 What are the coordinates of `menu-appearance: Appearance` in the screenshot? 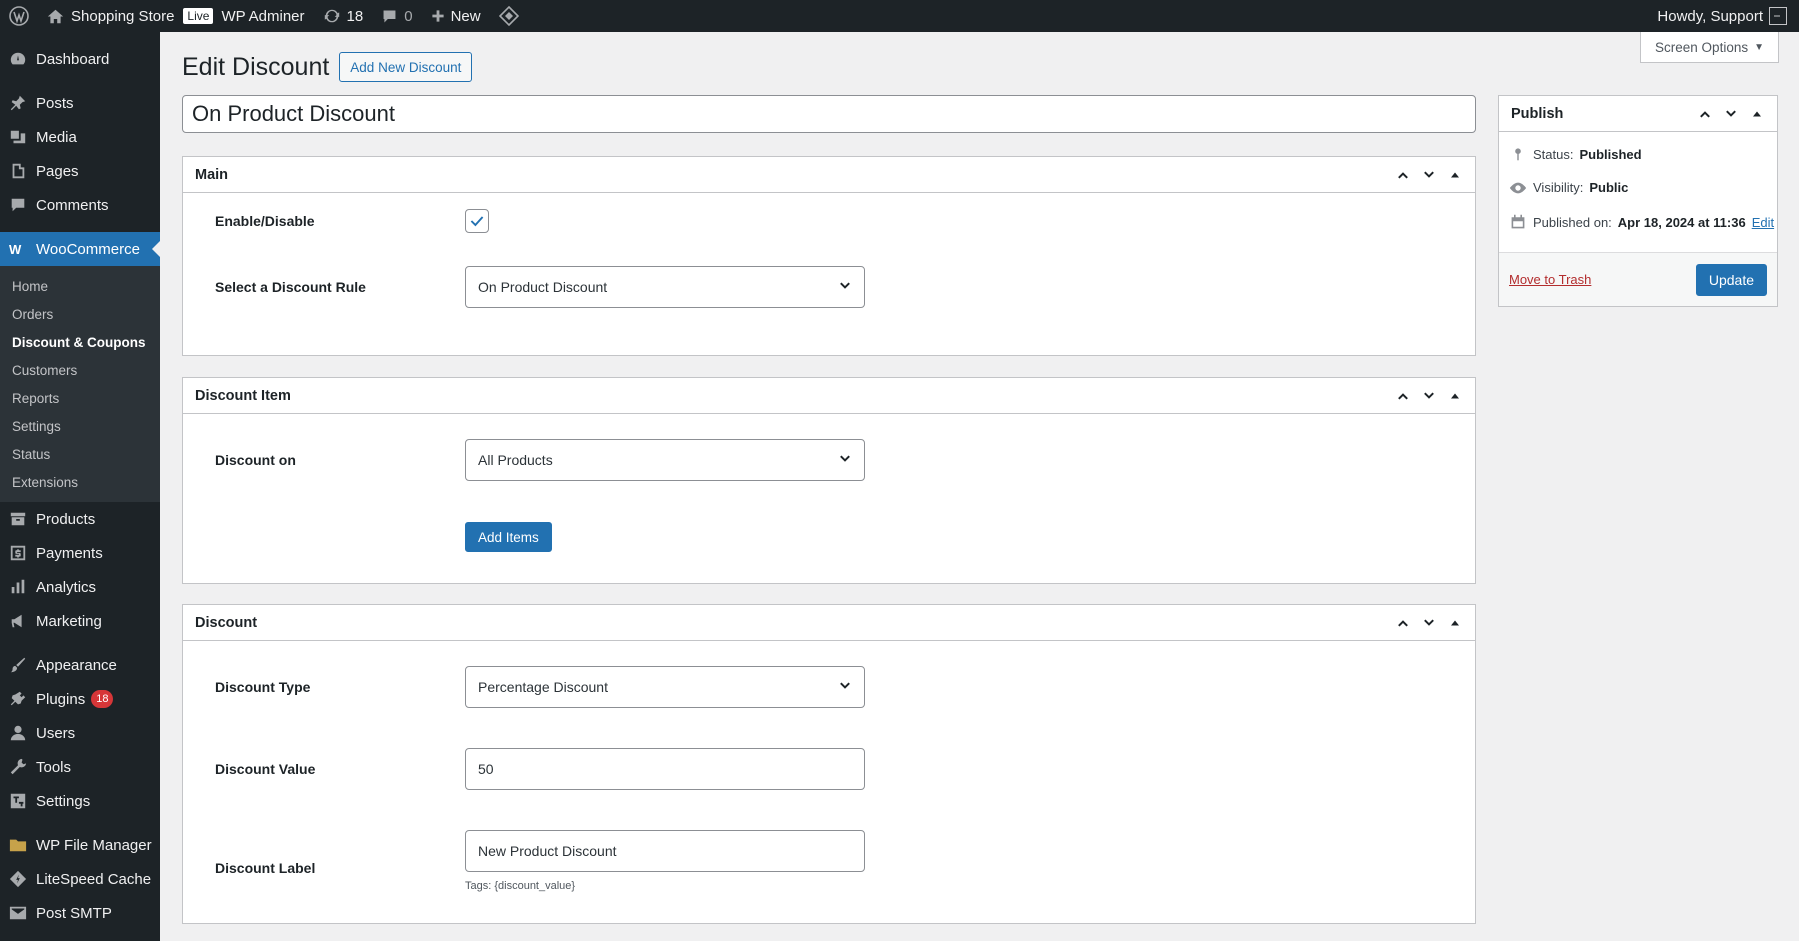 It's located at (80, 665).